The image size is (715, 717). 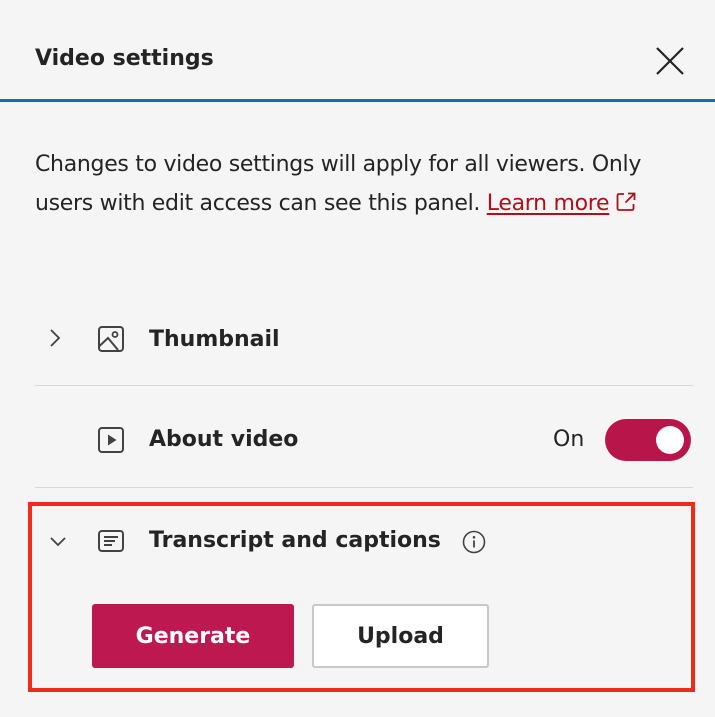 What do you see at coordinates (295, 541) in the screenshot?
I see `transcript-label: Transcript and captions` at bounding box center [295, 541].